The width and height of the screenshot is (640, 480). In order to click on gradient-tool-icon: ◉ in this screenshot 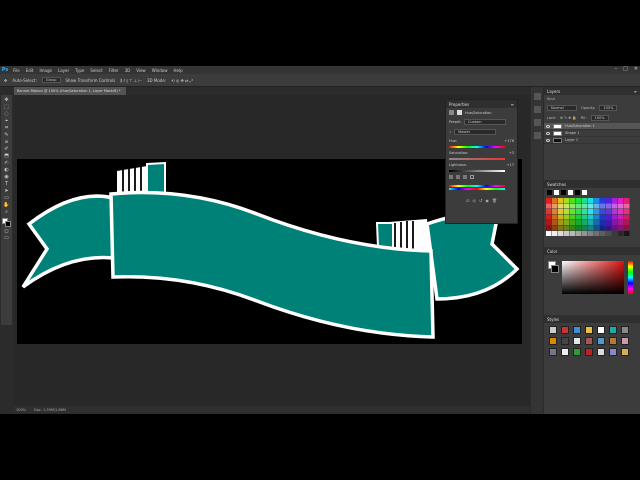, I will do `click(6, 177)`.